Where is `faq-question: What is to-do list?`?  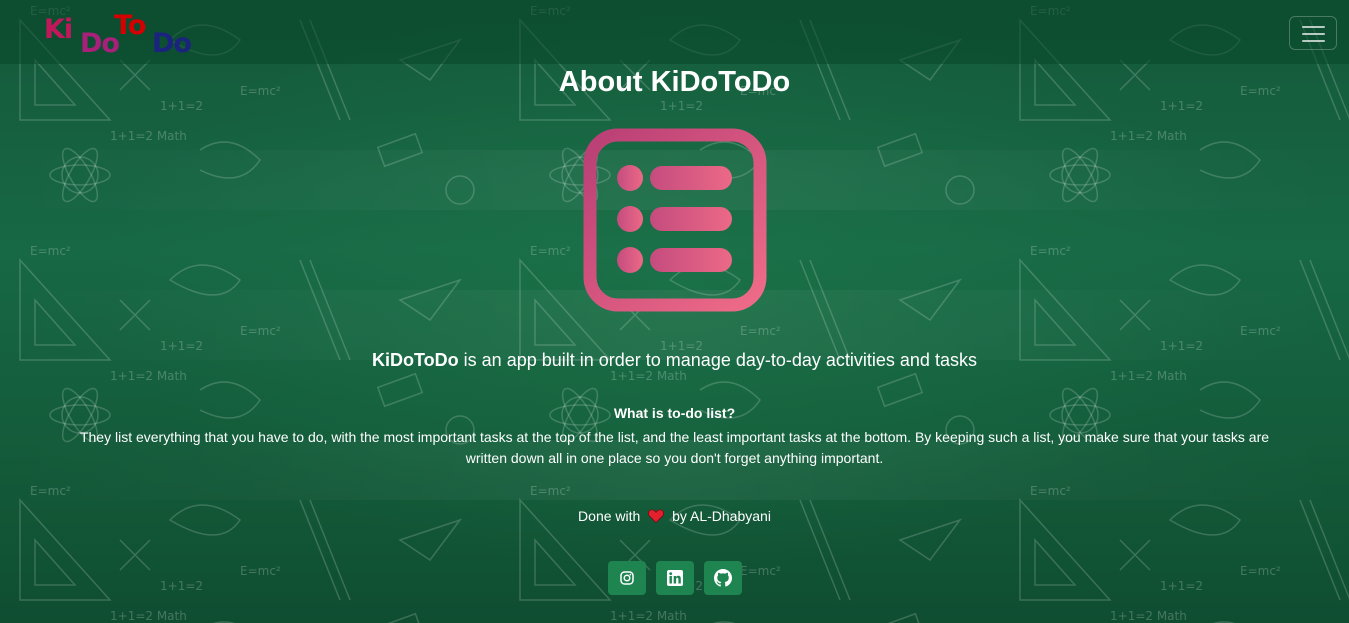
faq-question: What is to-do list? is located at coordinates (674, 413).